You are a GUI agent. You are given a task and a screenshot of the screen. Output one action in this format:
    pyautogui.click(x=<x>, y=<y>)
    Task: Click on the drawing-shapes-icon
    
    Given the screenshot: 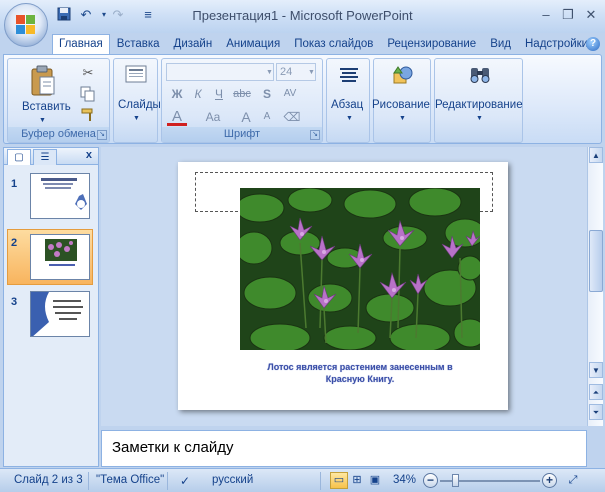 What is the action you would take?
    pyautogui.click(x=403, y=75)
    